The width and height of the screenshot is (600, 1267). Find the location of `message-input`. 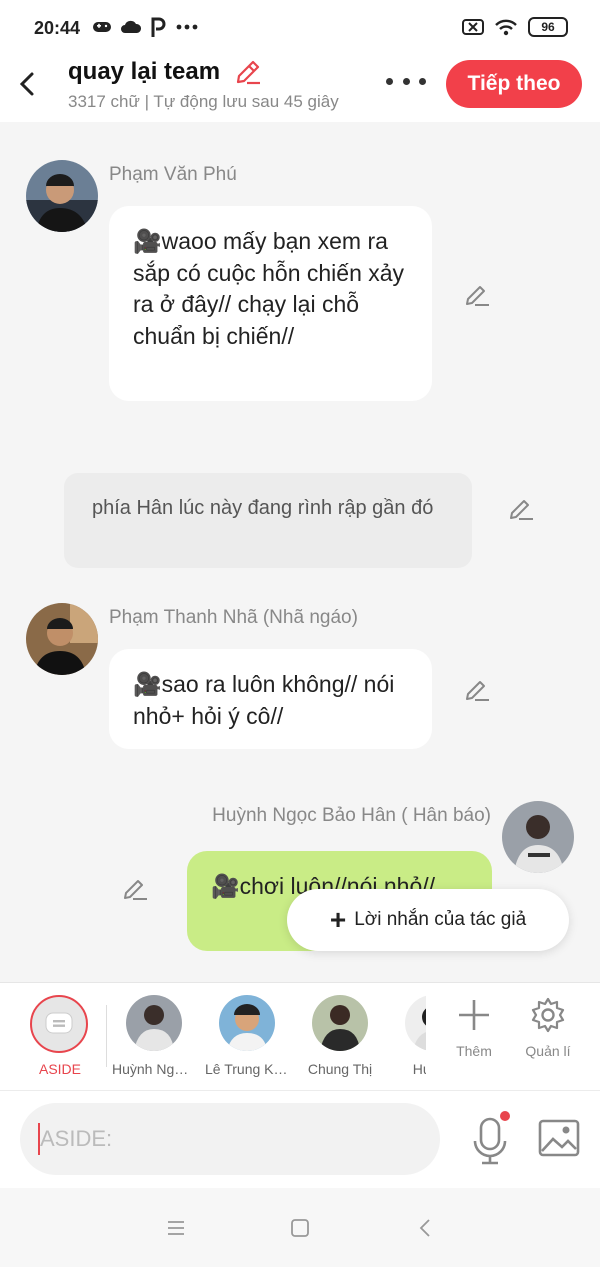

message-input is located at coordinates (230, 1139).